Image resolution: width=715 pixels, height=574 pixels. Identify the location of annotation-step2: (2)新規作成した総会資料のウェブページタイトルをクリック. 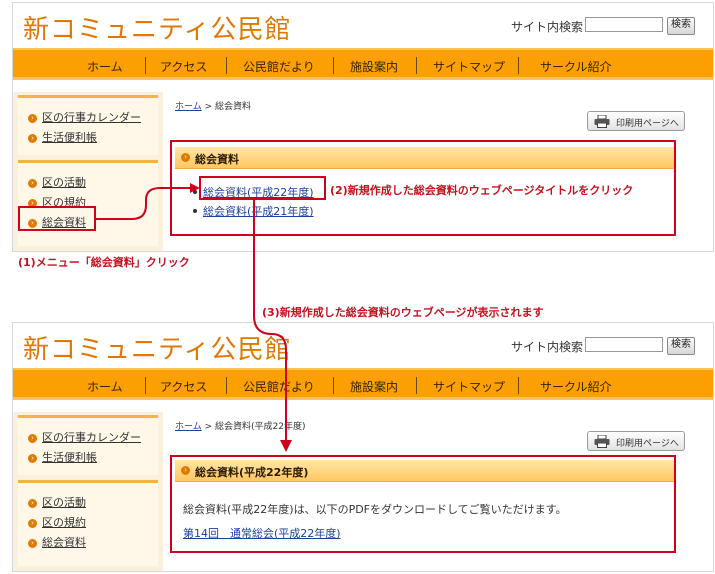
(482, 190).